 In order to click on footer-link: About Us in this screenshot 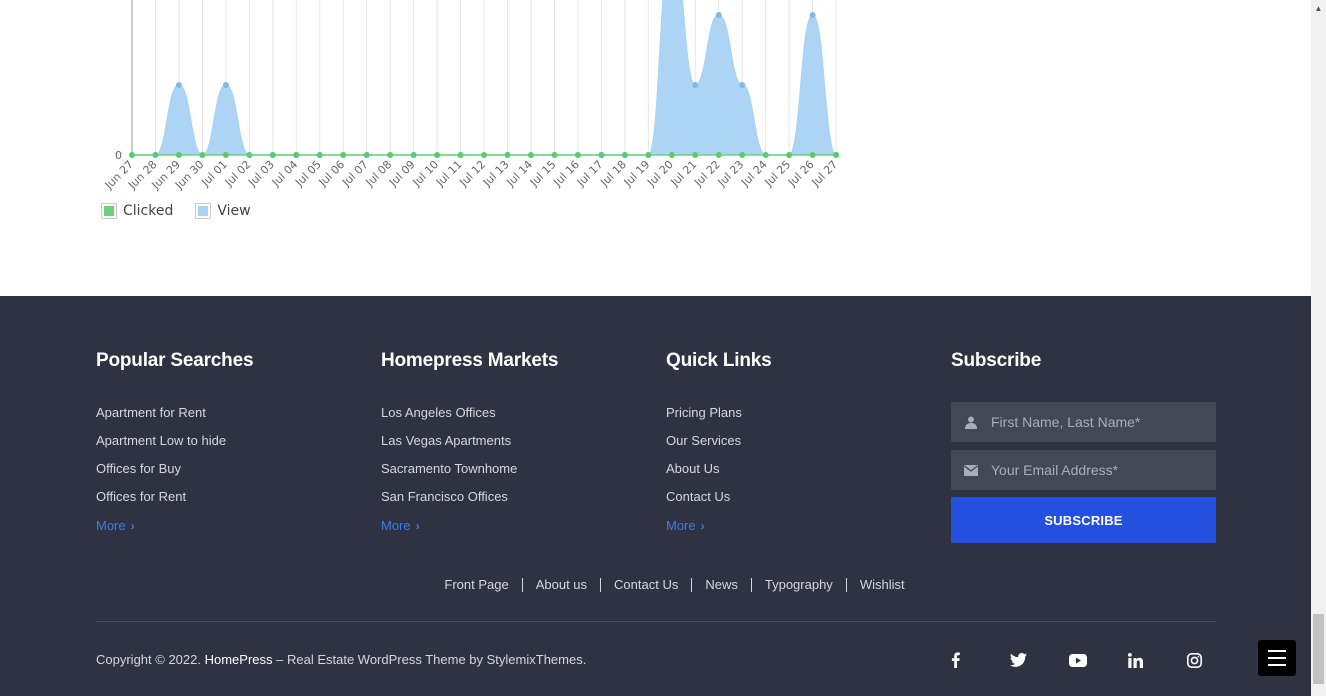, I will do `click(719, 475)`.